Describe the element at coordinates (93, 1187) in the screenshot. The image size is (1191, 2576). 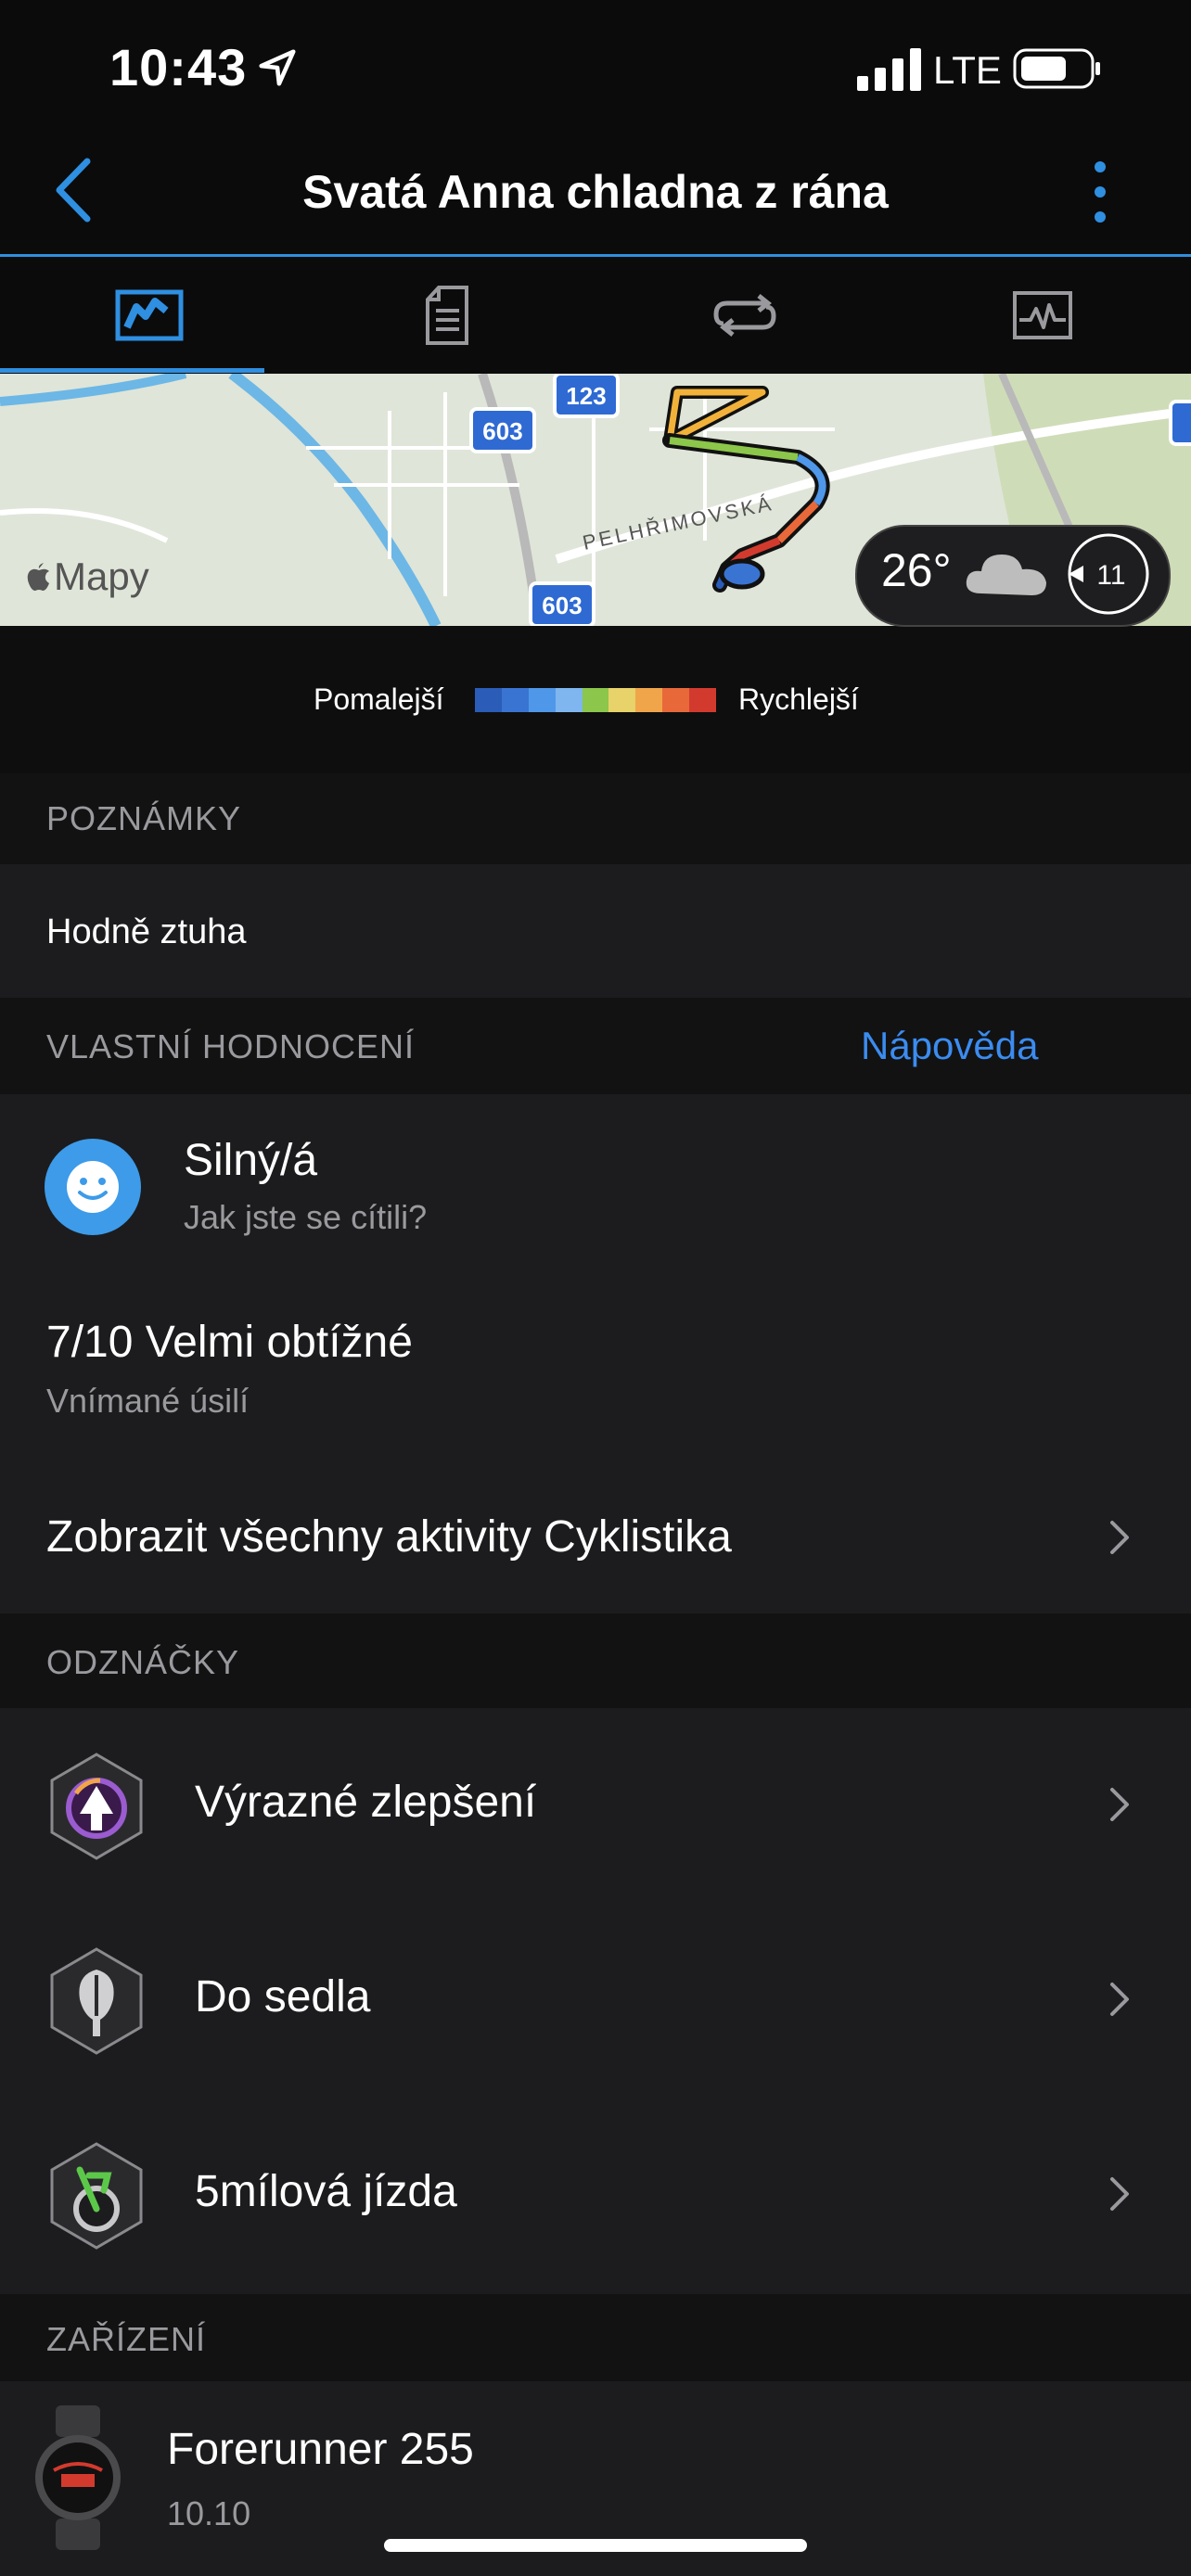
I see `smiley-face-icon` at that location.